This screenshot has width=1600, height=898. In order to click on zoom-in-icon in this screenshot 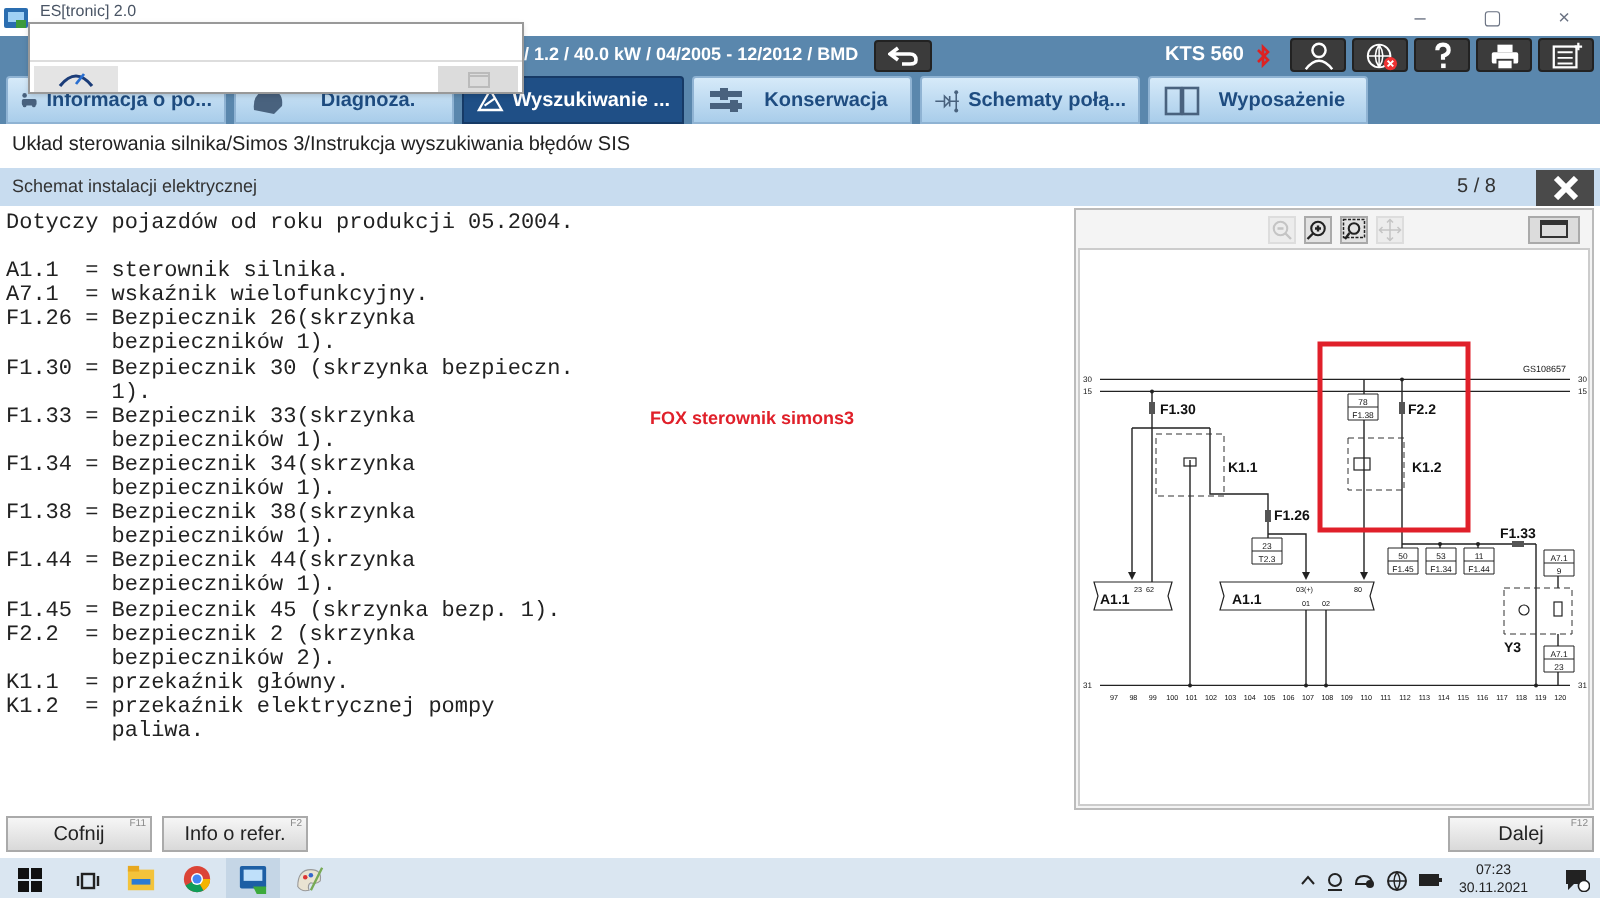, I will do `click(1318, 229)`.